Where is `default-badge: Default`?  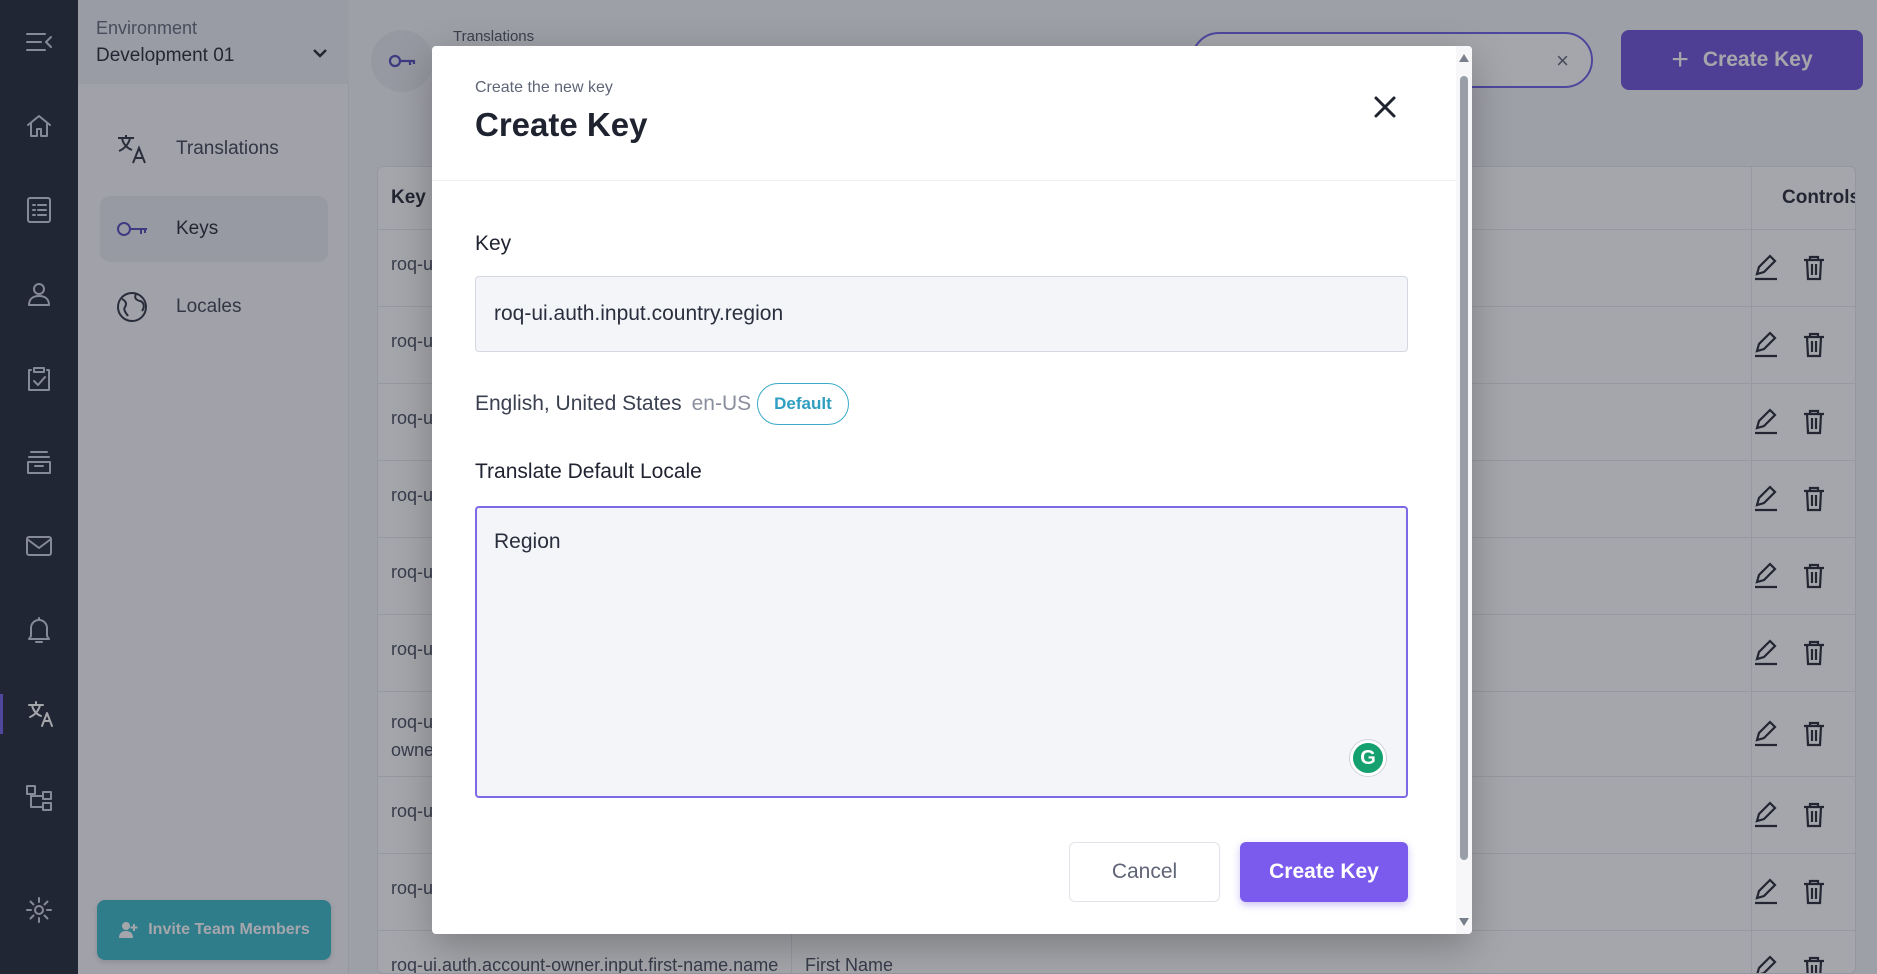
default-badge: Default is located at coordinates (803, 404).